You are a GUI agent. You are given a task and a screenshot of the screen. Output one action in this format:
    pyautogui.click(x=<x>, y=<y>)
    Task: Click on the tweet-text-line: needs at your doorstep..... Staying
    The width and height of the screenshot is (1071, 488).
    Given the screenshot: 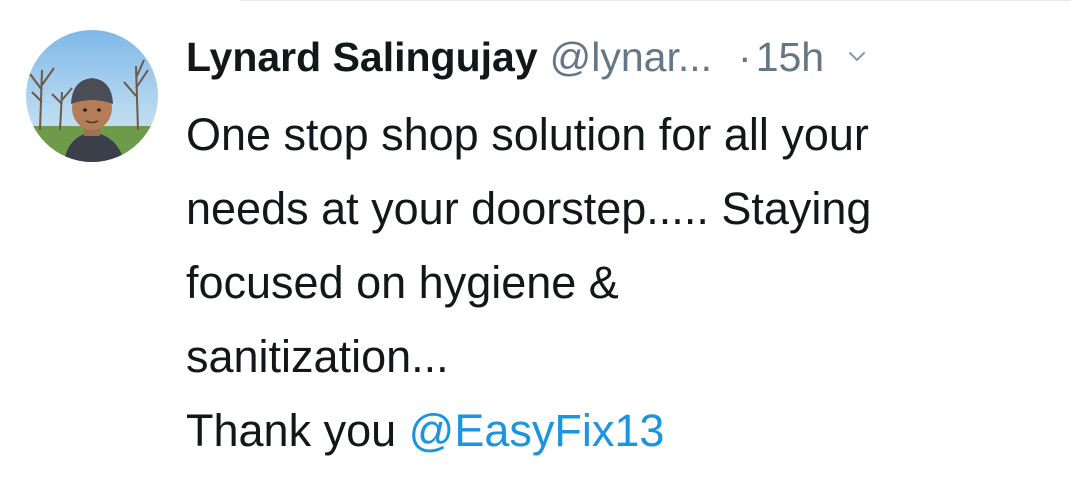 What is the action you would take?
    pyautogui.click(x=529, y=208)
    